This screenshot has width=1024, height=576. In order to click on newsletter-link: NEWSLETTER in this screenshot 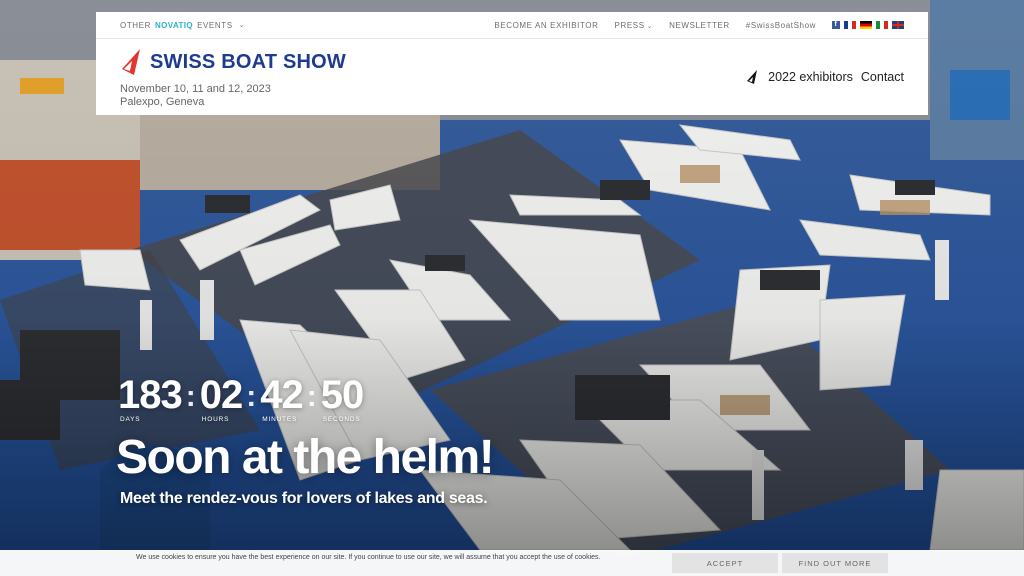, I will do `click(699, 25)`.